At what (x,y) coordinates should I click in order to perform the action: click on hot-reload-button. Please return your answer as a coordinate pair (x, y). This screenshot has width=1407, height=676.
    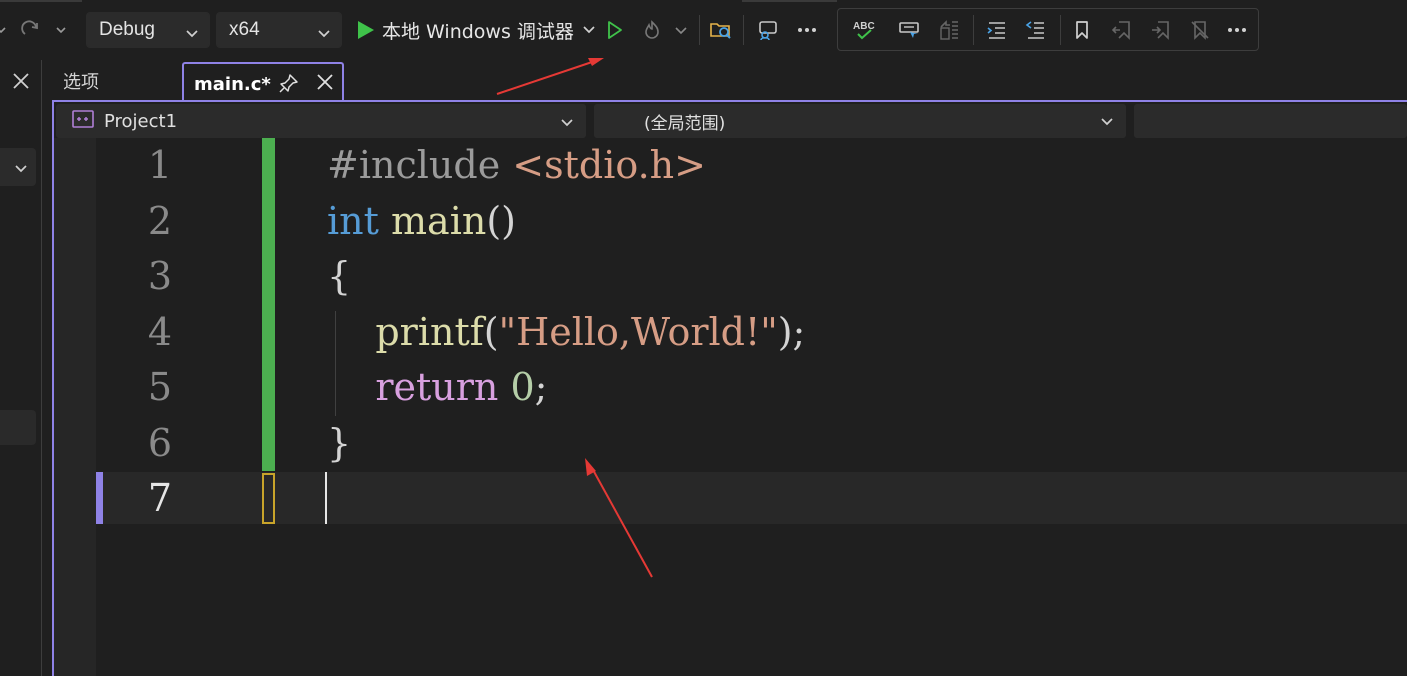
    Looking at the image, I should click on (652, 30).